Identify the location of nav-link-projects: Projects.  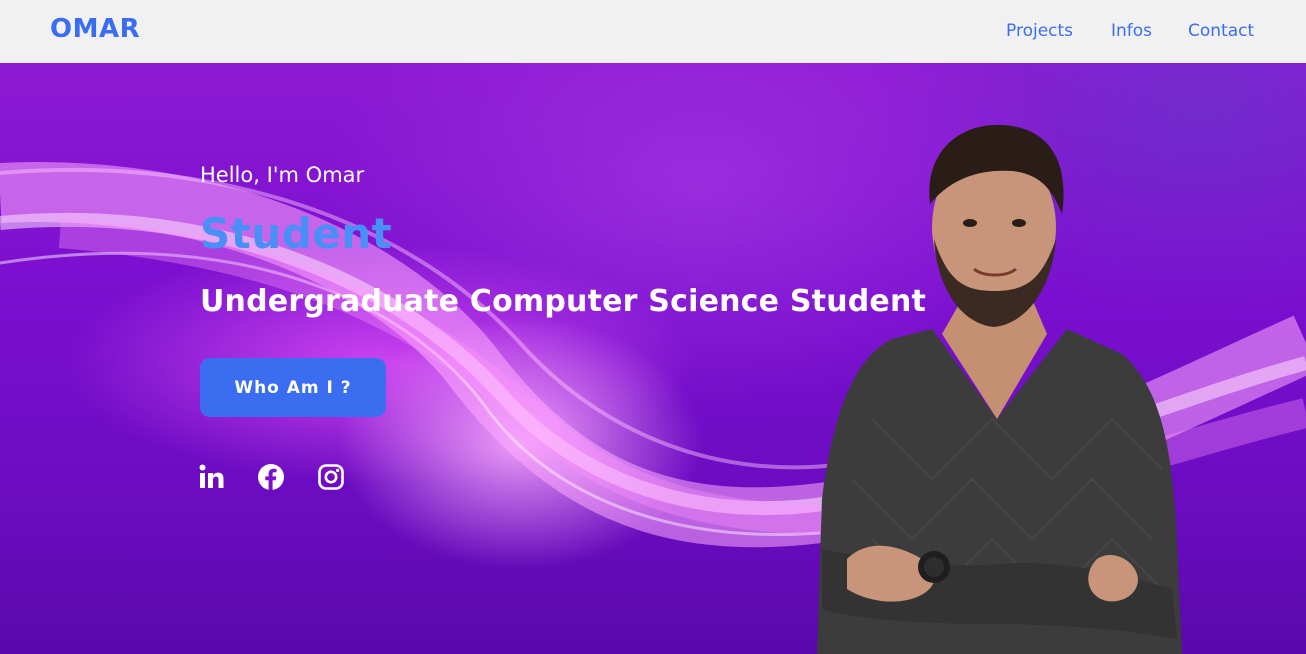
(1039, 31).